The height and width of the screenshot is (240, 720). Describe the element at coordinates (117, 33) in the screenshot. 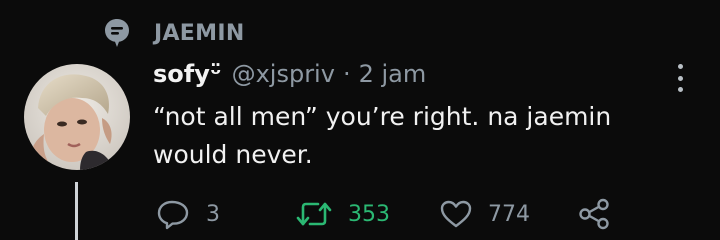

I see `topic-bubble-icon` at that location.